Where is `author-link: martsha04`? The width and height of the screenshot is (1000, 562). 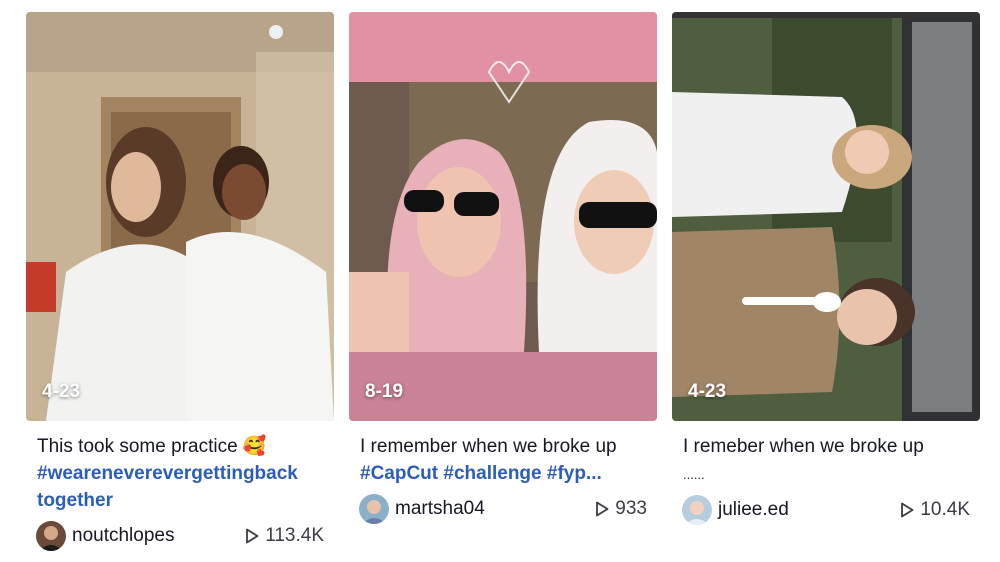 author-link: martsha04 is located at coordinates (422, 509).